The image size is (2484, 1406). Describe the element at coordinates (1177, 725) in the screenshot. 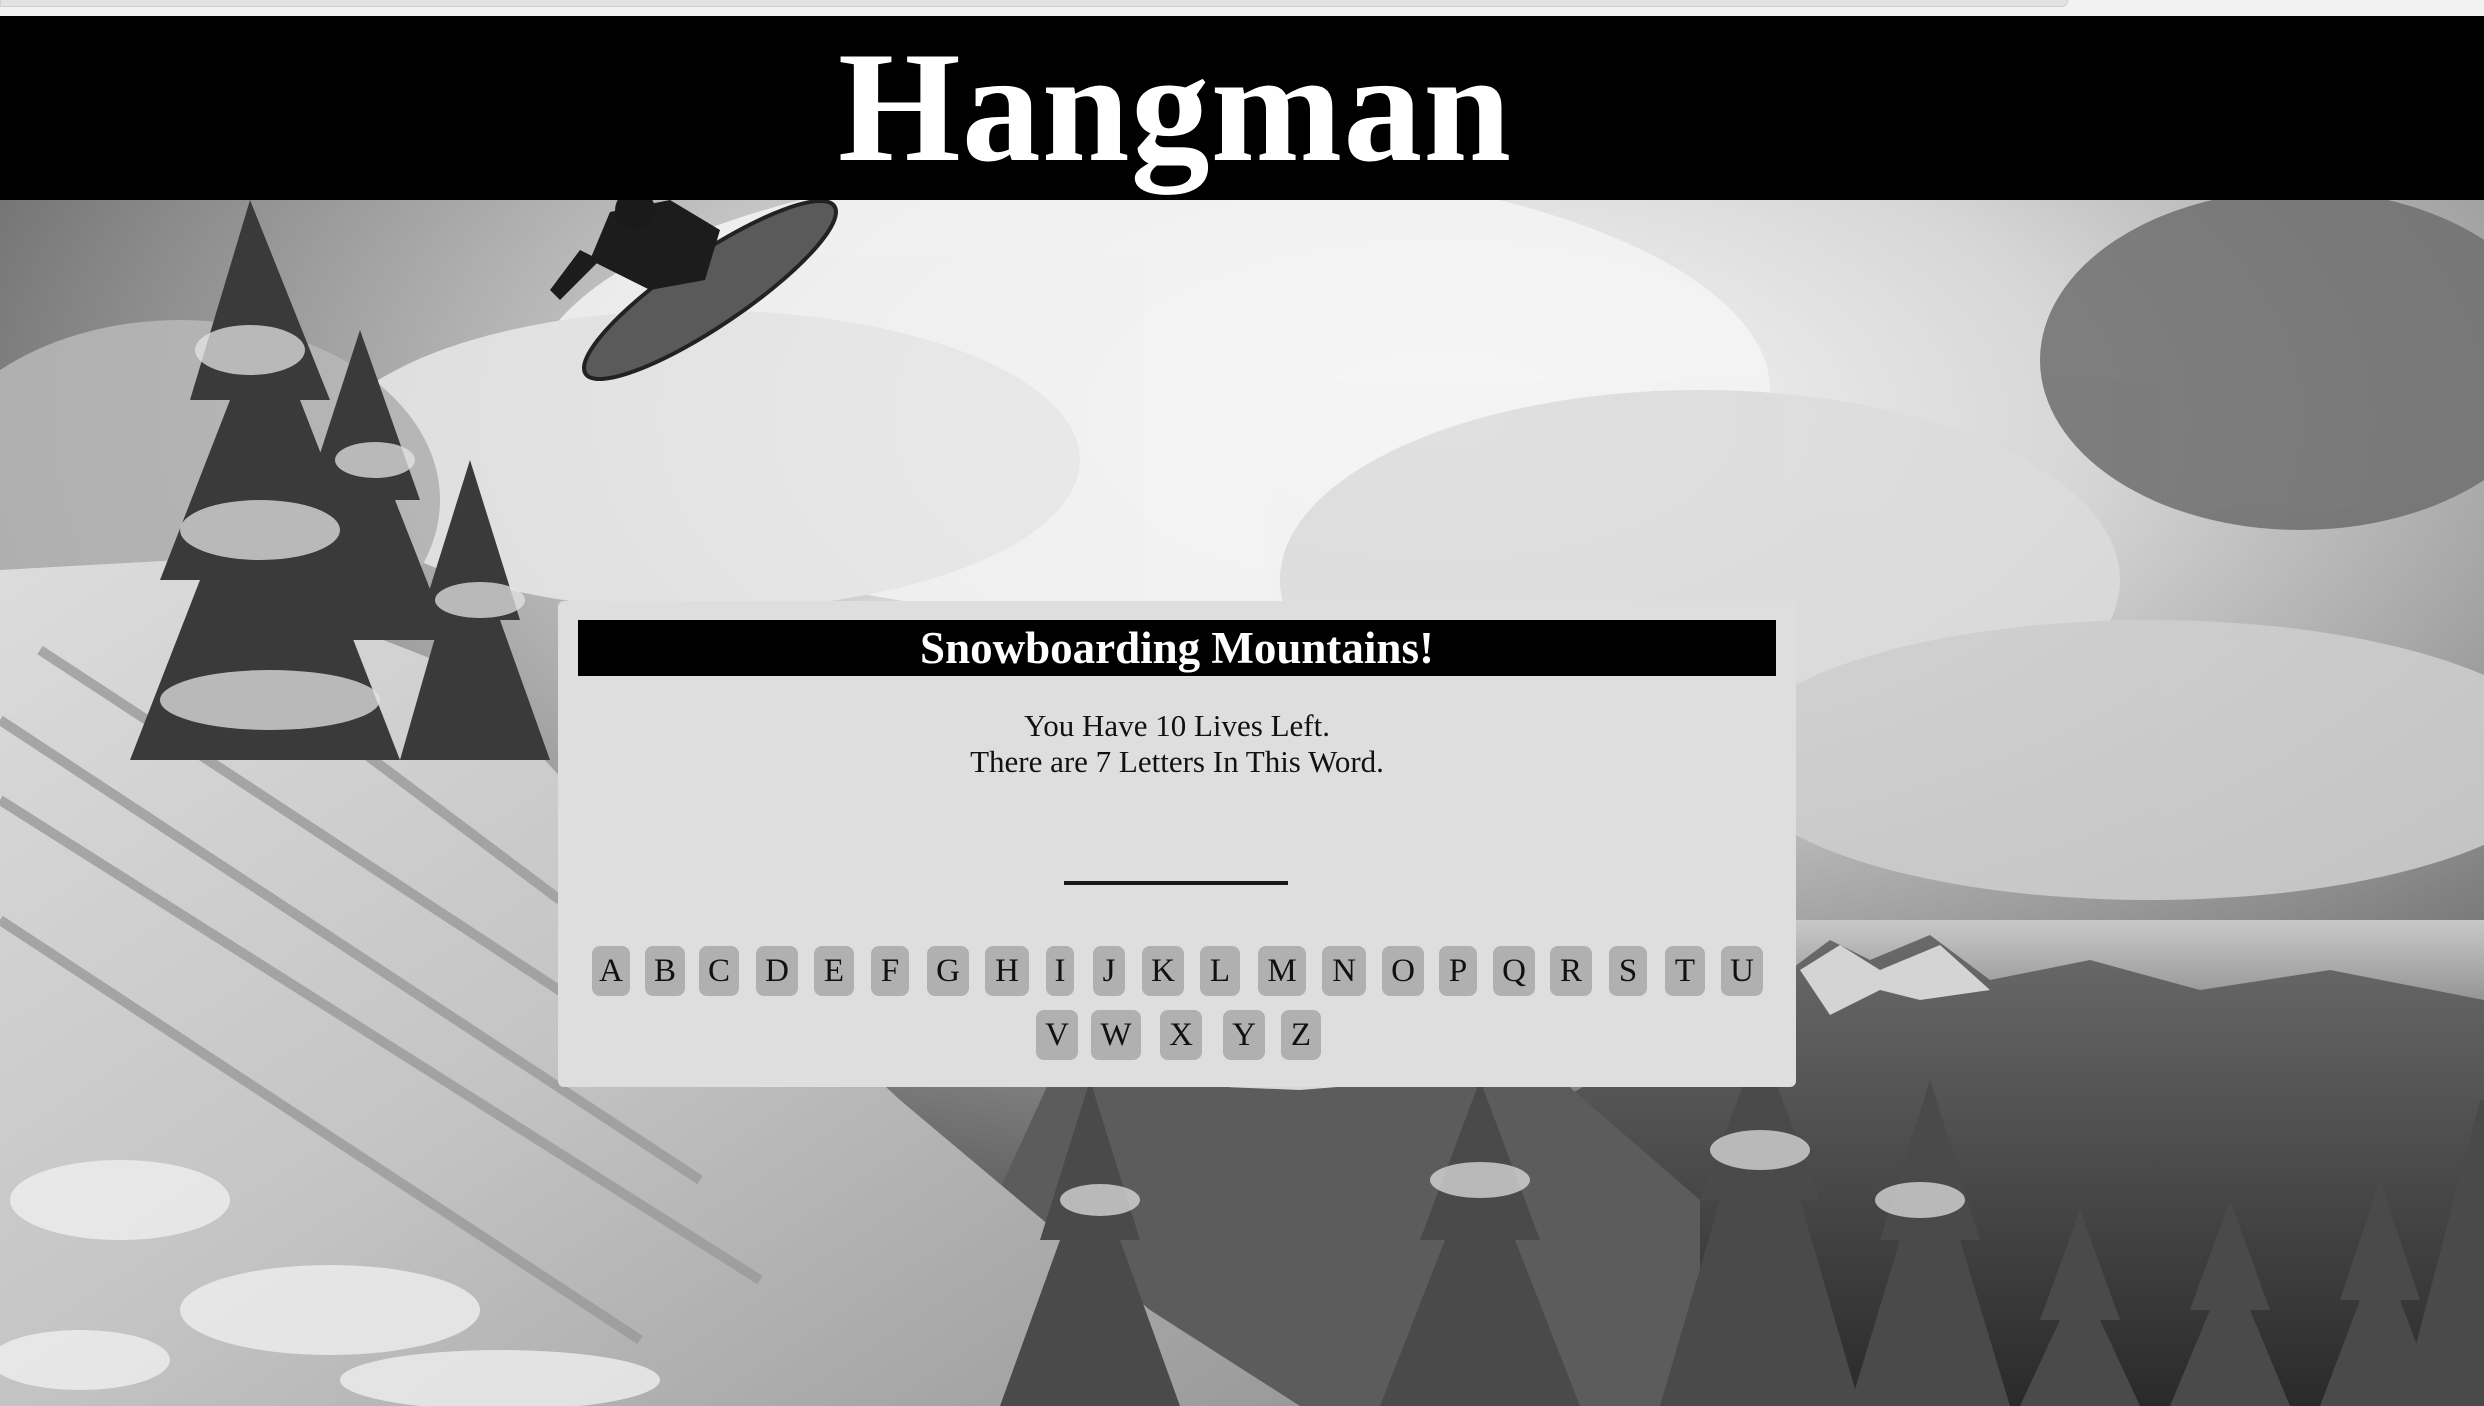

I see `lives-text: You Have 10 Lives Left.` at that location.